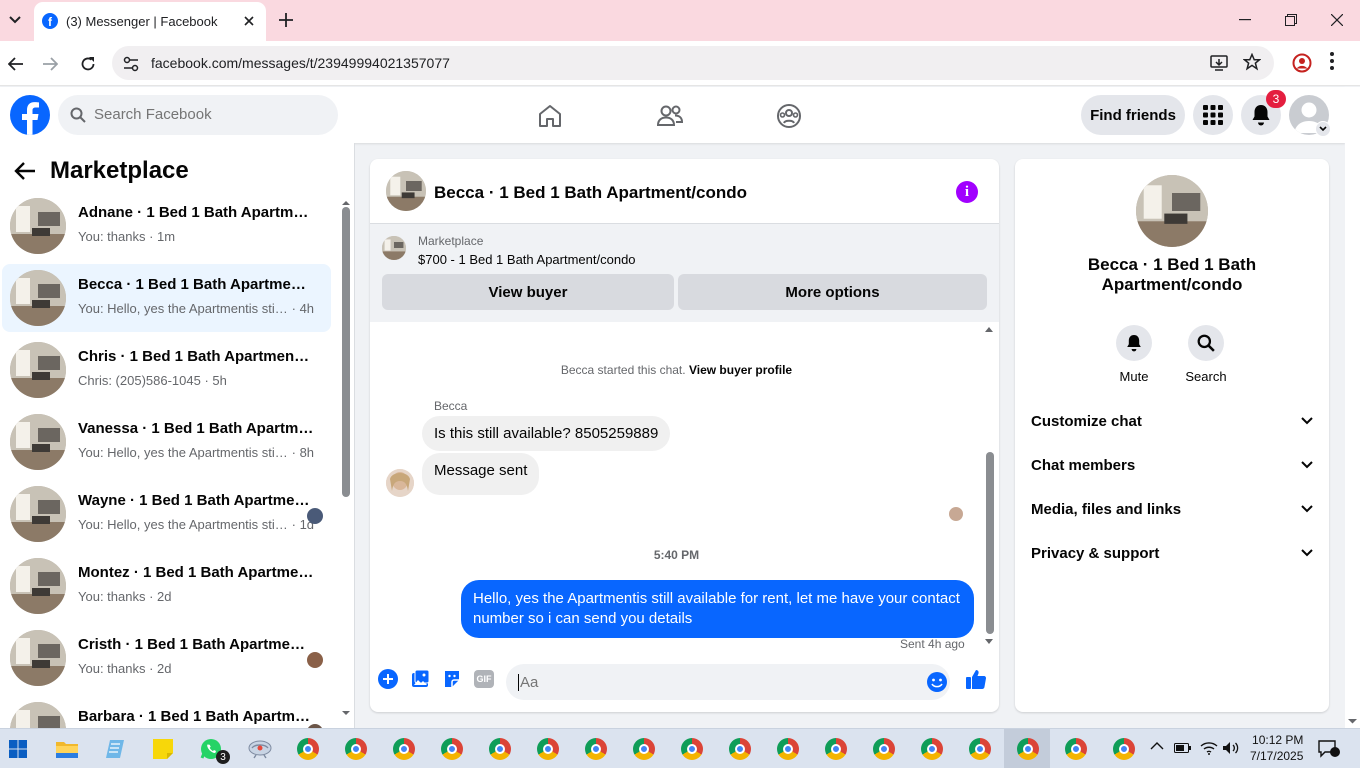  Describe the element at coordinates (976, 679) in the screenshot. I see `like-thumbs-up-icon` at that location.